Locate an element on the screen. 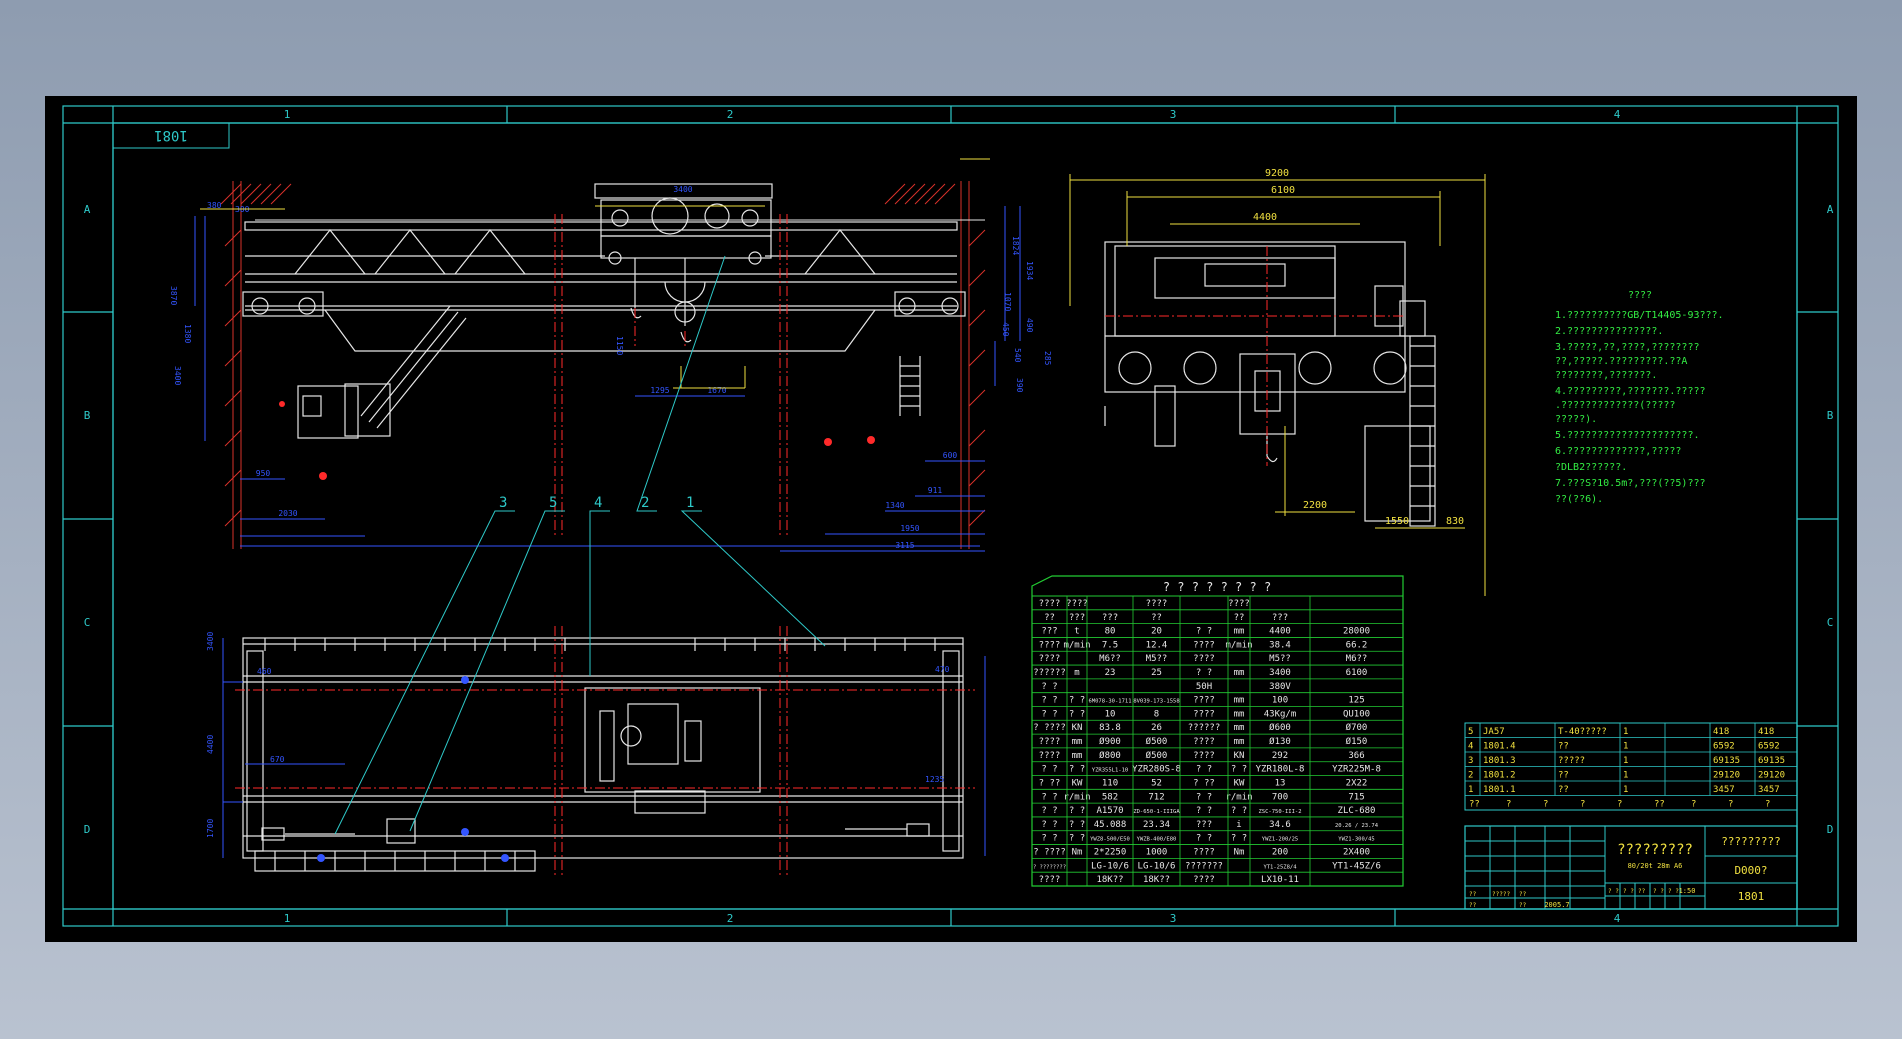 Image resolution: width=1902 pixels, height=1039 pixels. parts-cell: 69135 is located at coordinates (1771, 761).